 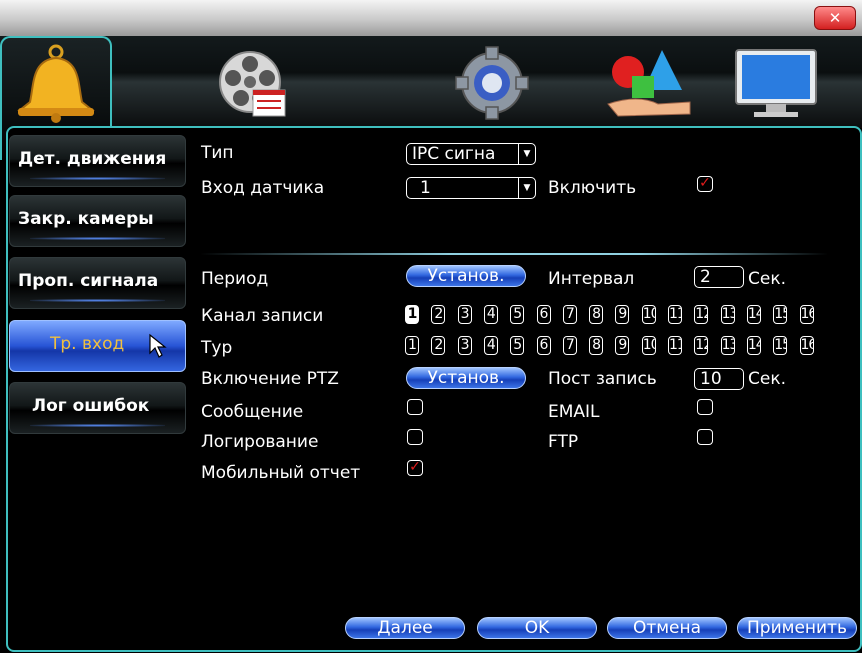 What do you see at coordinates (705, 437) in the screenshot?
I see `ftp-checkbox` at bounding box center [705, 437].